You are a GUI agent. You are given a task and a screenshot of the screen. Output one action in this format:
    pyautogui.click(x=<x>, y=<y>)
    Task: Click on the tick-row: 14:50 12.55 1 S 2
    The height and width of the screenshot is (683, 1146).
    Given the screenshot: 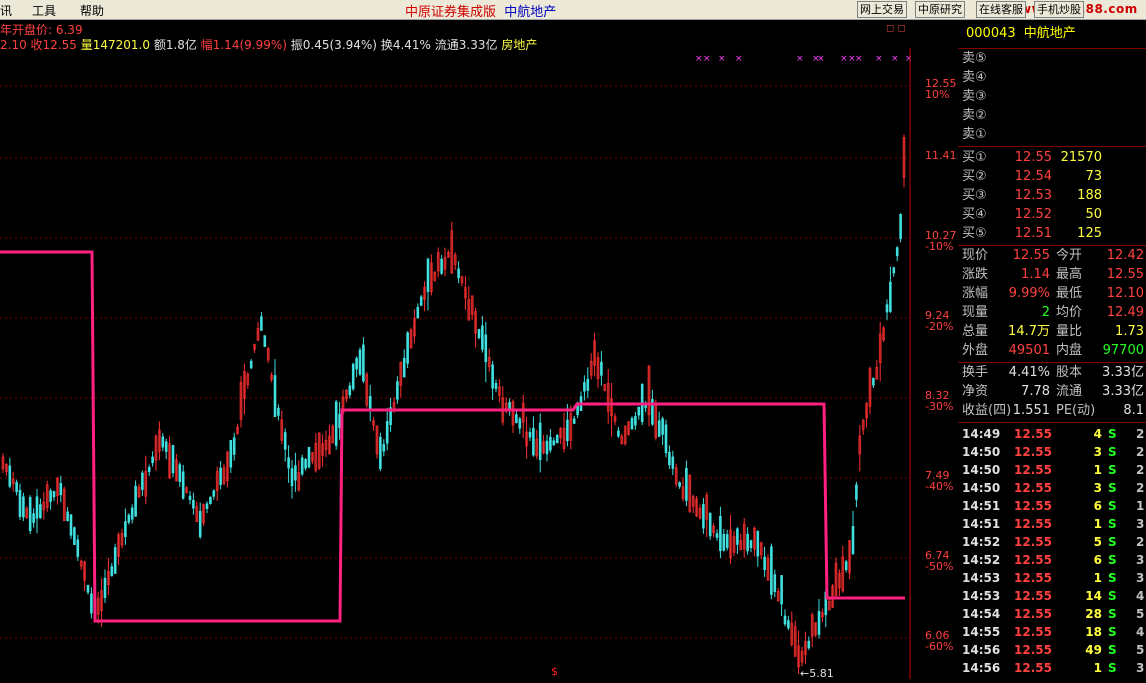 What is the action you would take?
    pyautogui.click(x=1052, y=470)
    